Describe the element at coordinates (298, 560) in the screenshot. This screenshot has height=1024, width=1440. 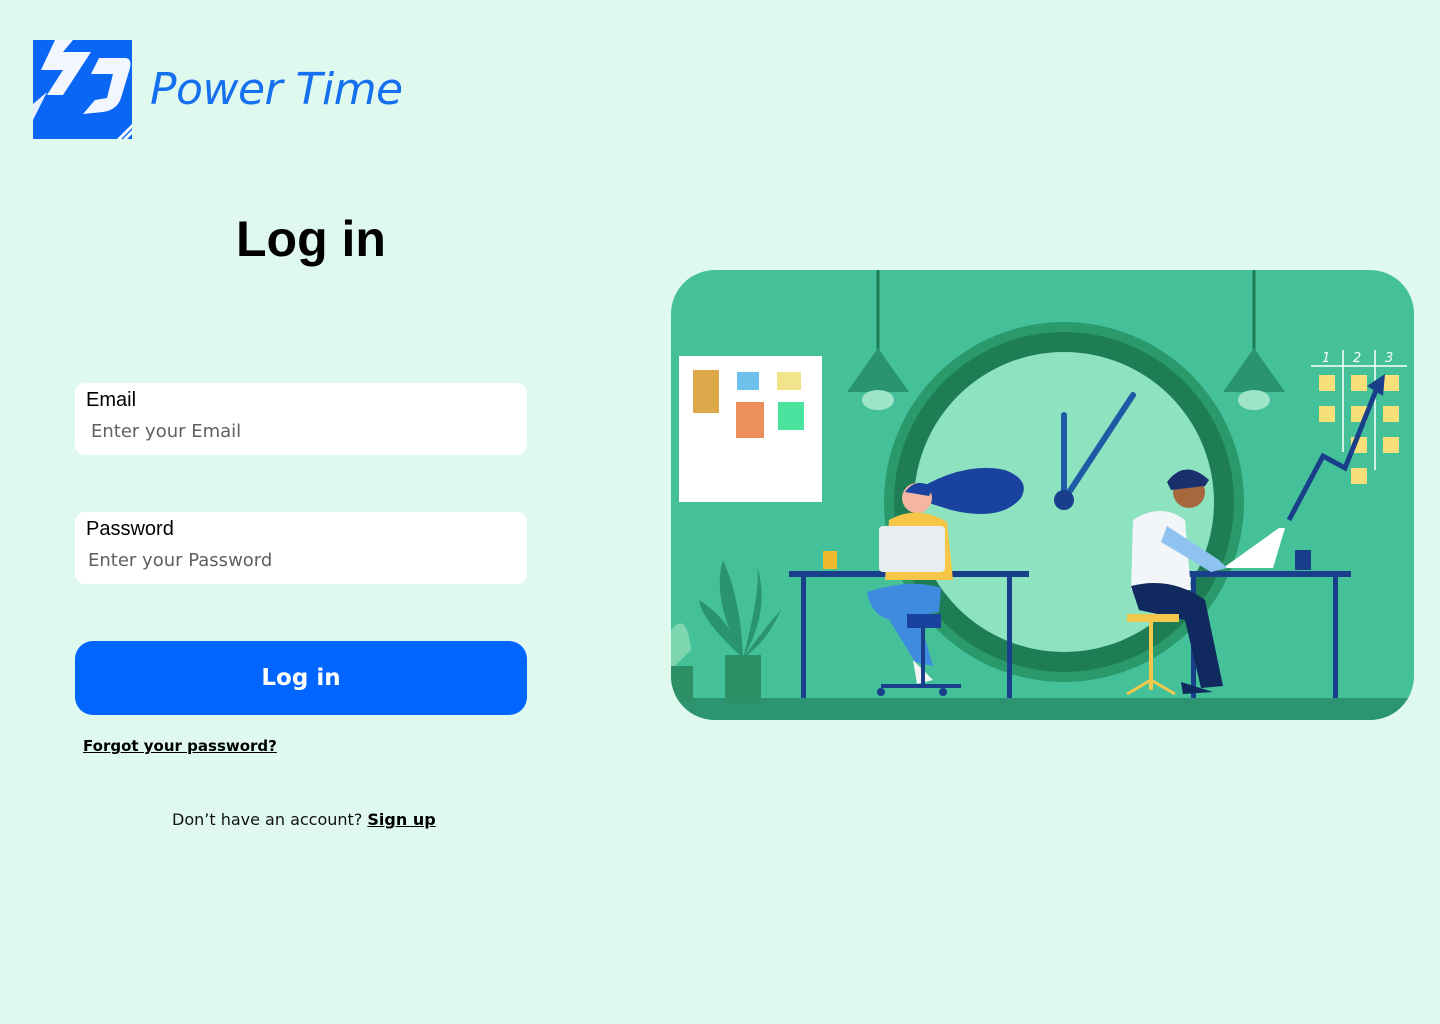
I see `password-input` at that location.